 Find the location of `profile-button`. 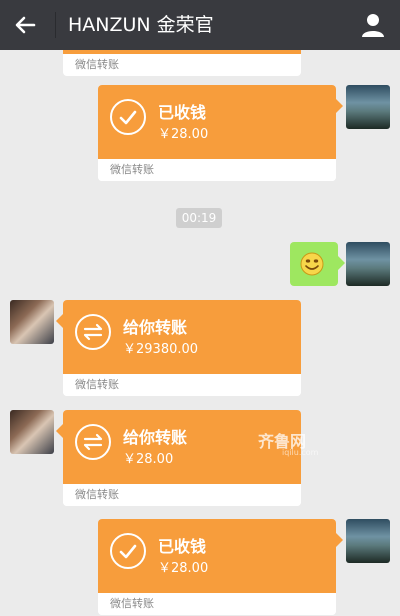

profile-button is located at coordinates (373, 25).